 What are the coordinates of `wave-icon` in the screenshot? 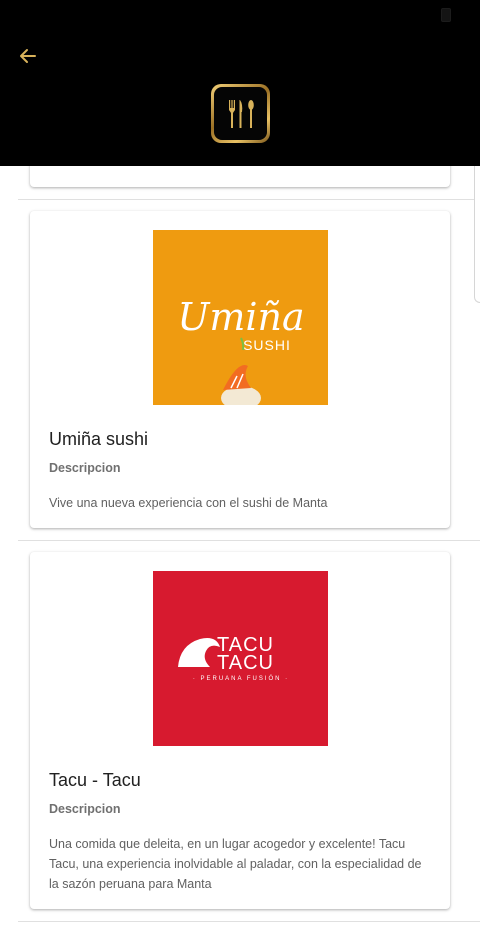 It's located at (199, 652).